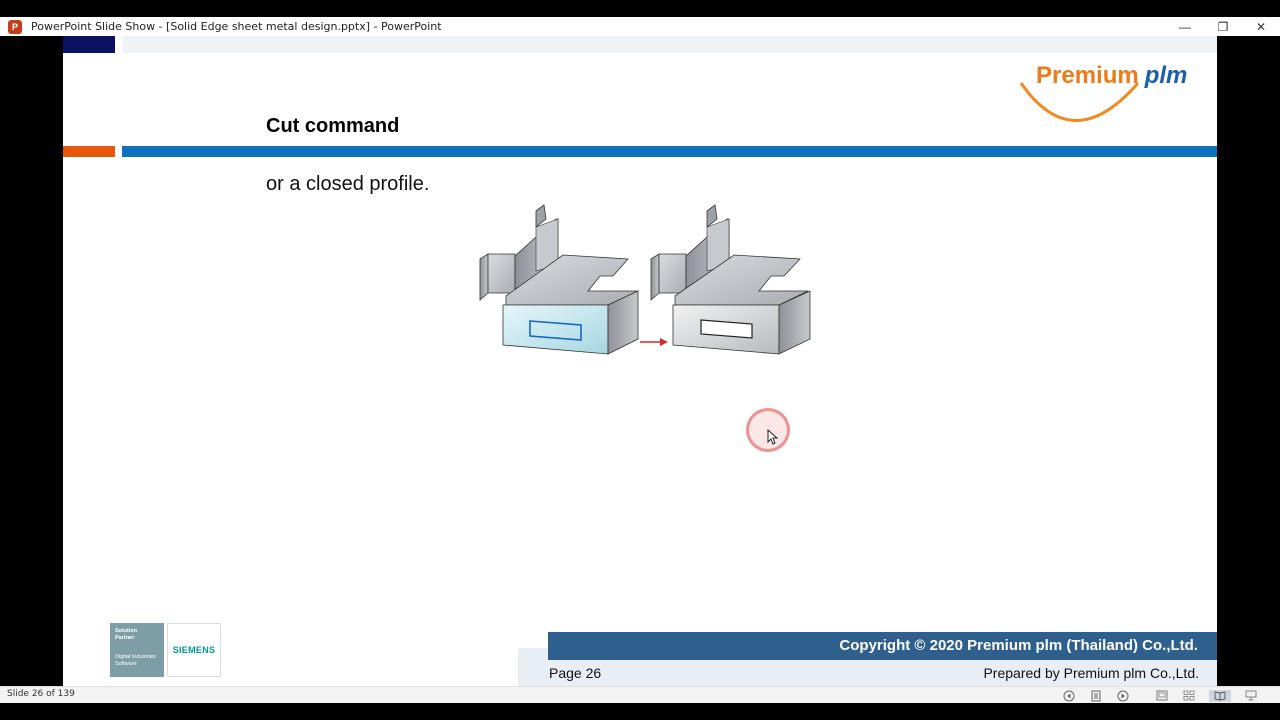 The width and height of the screenshot is (1280, 720). What do you see at coordinates (41, 694) in the screenshot?
I see `slide-counter: Slide 26 of 139` at bounding box center [41, 694].